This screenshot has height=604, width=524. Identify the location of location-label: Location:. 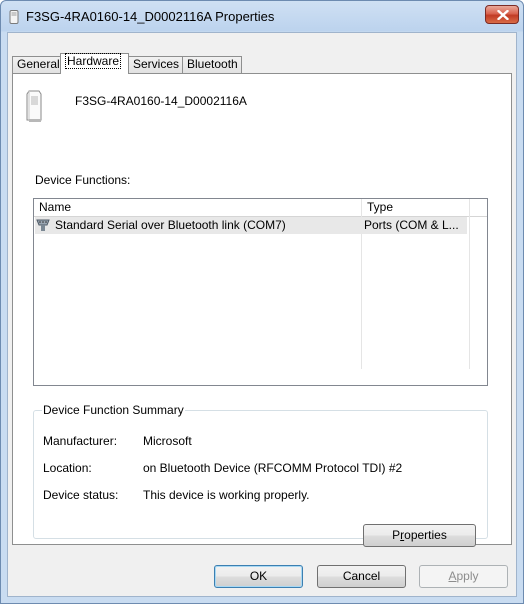
(67, 468).